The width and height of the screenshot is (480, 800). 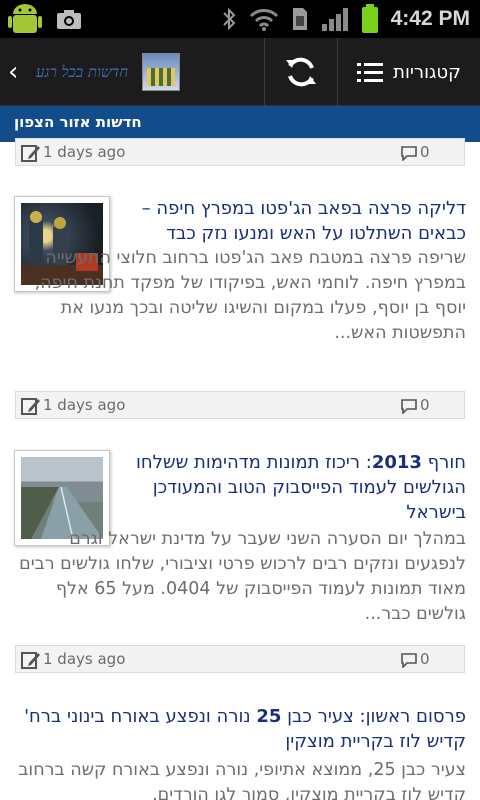 What do you see at coordinates (369, 18) in the screenshot?
I see `battery-icon` at bounding box center [369, 18].